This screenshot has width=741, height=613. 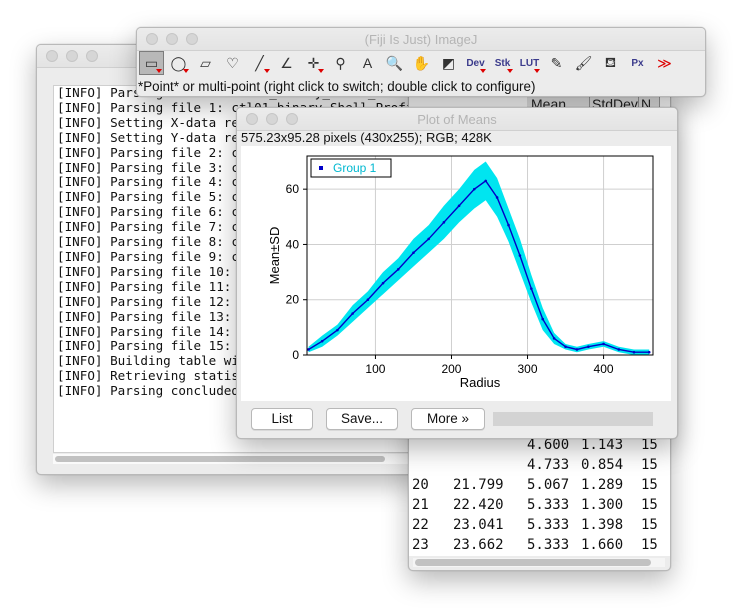 What do you see at coordinates (539, 466) in the screenshot?
I see `table-row: 4.733 0.854 15` at bounding box center [539, 466].